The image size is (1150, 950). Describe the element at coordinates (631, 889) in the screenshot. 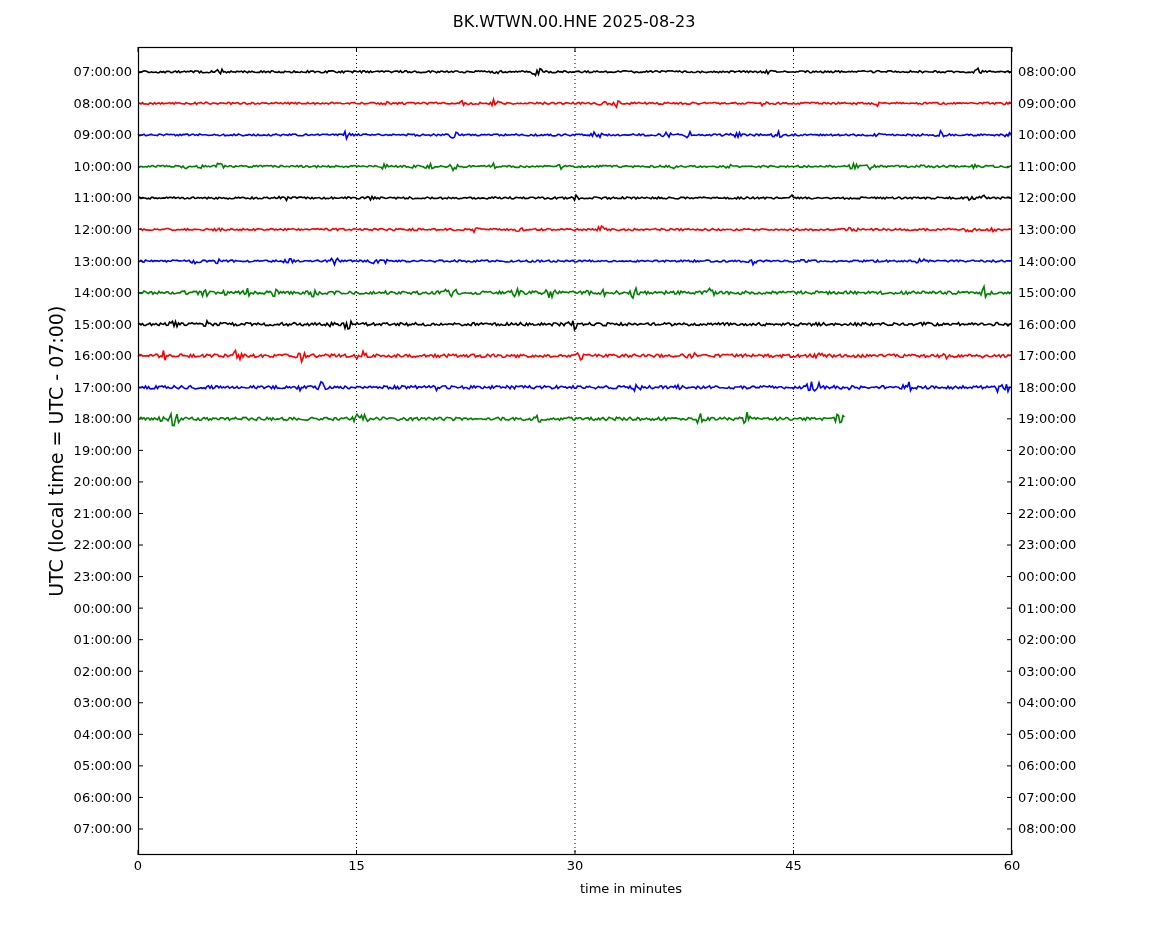

I see `x-axis-label: time in minutes` at that location.